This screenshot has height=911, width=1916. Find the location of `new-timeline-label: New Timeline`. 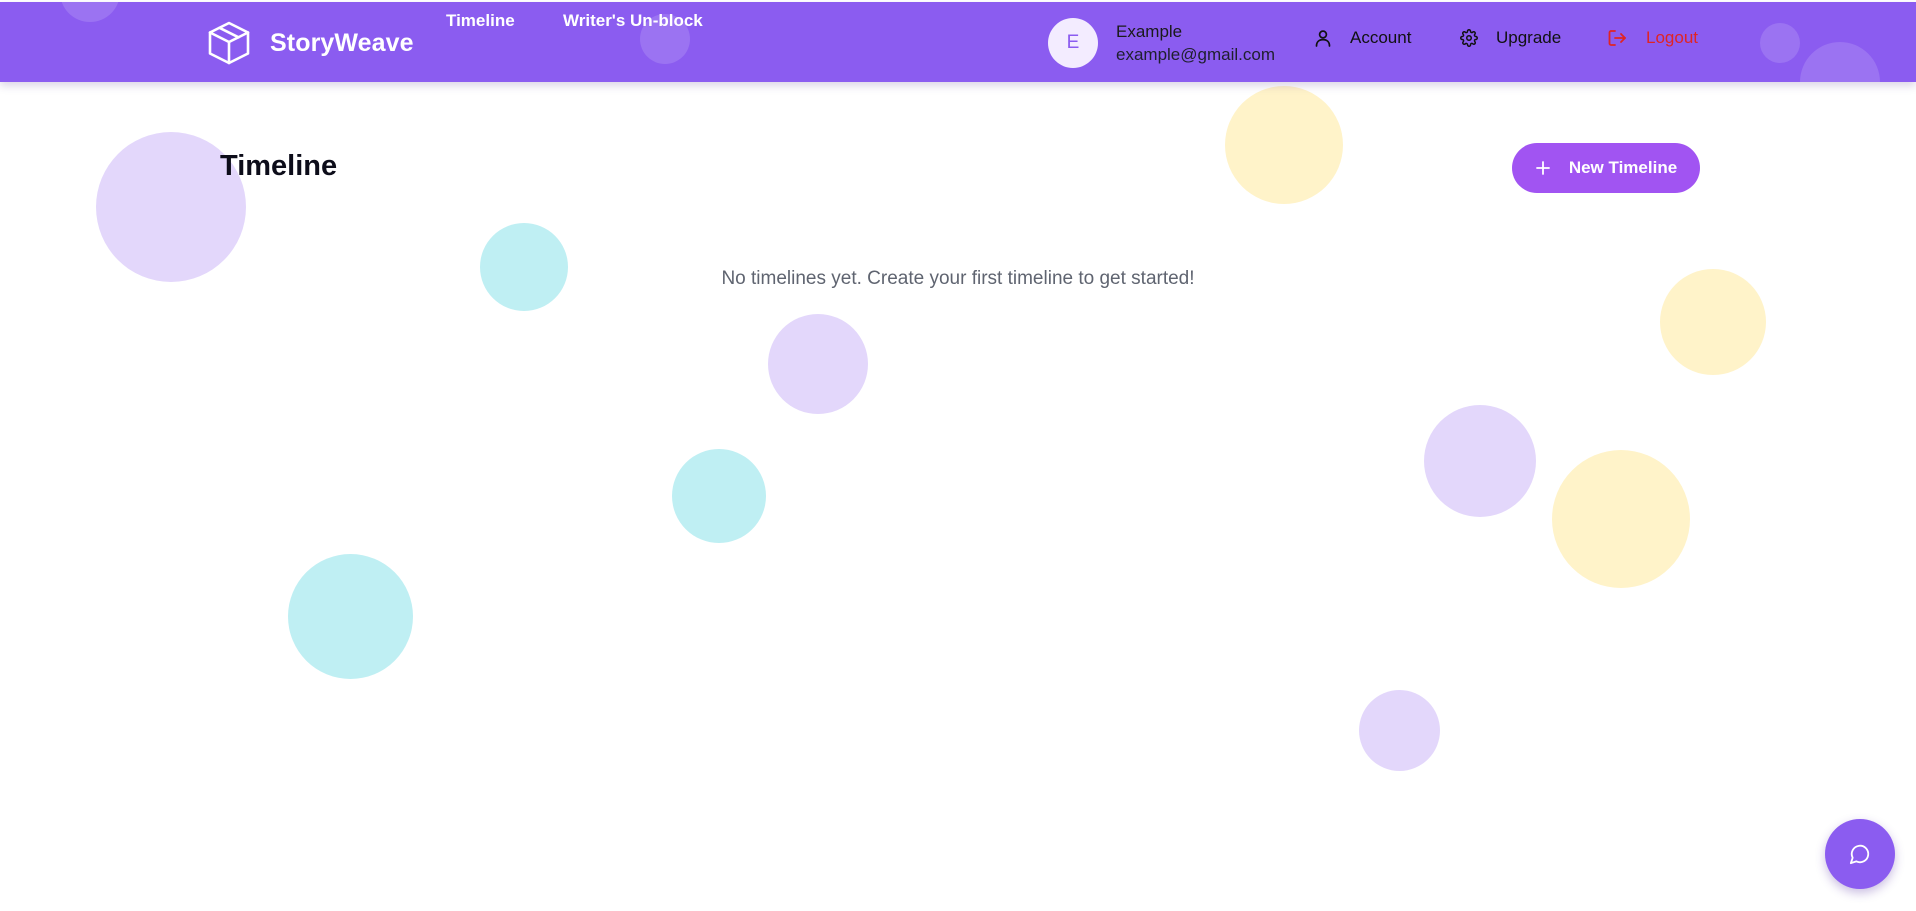

new-timeline-label: New Timeline is located at coordinates (1623, 167).